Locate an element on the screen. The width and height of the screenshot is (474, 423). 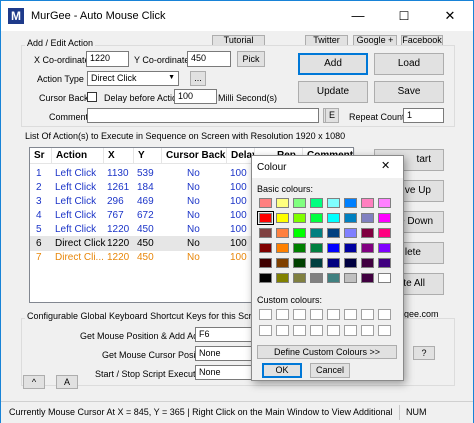
column-header-sr: Sr is located at coordinates (41, 156).